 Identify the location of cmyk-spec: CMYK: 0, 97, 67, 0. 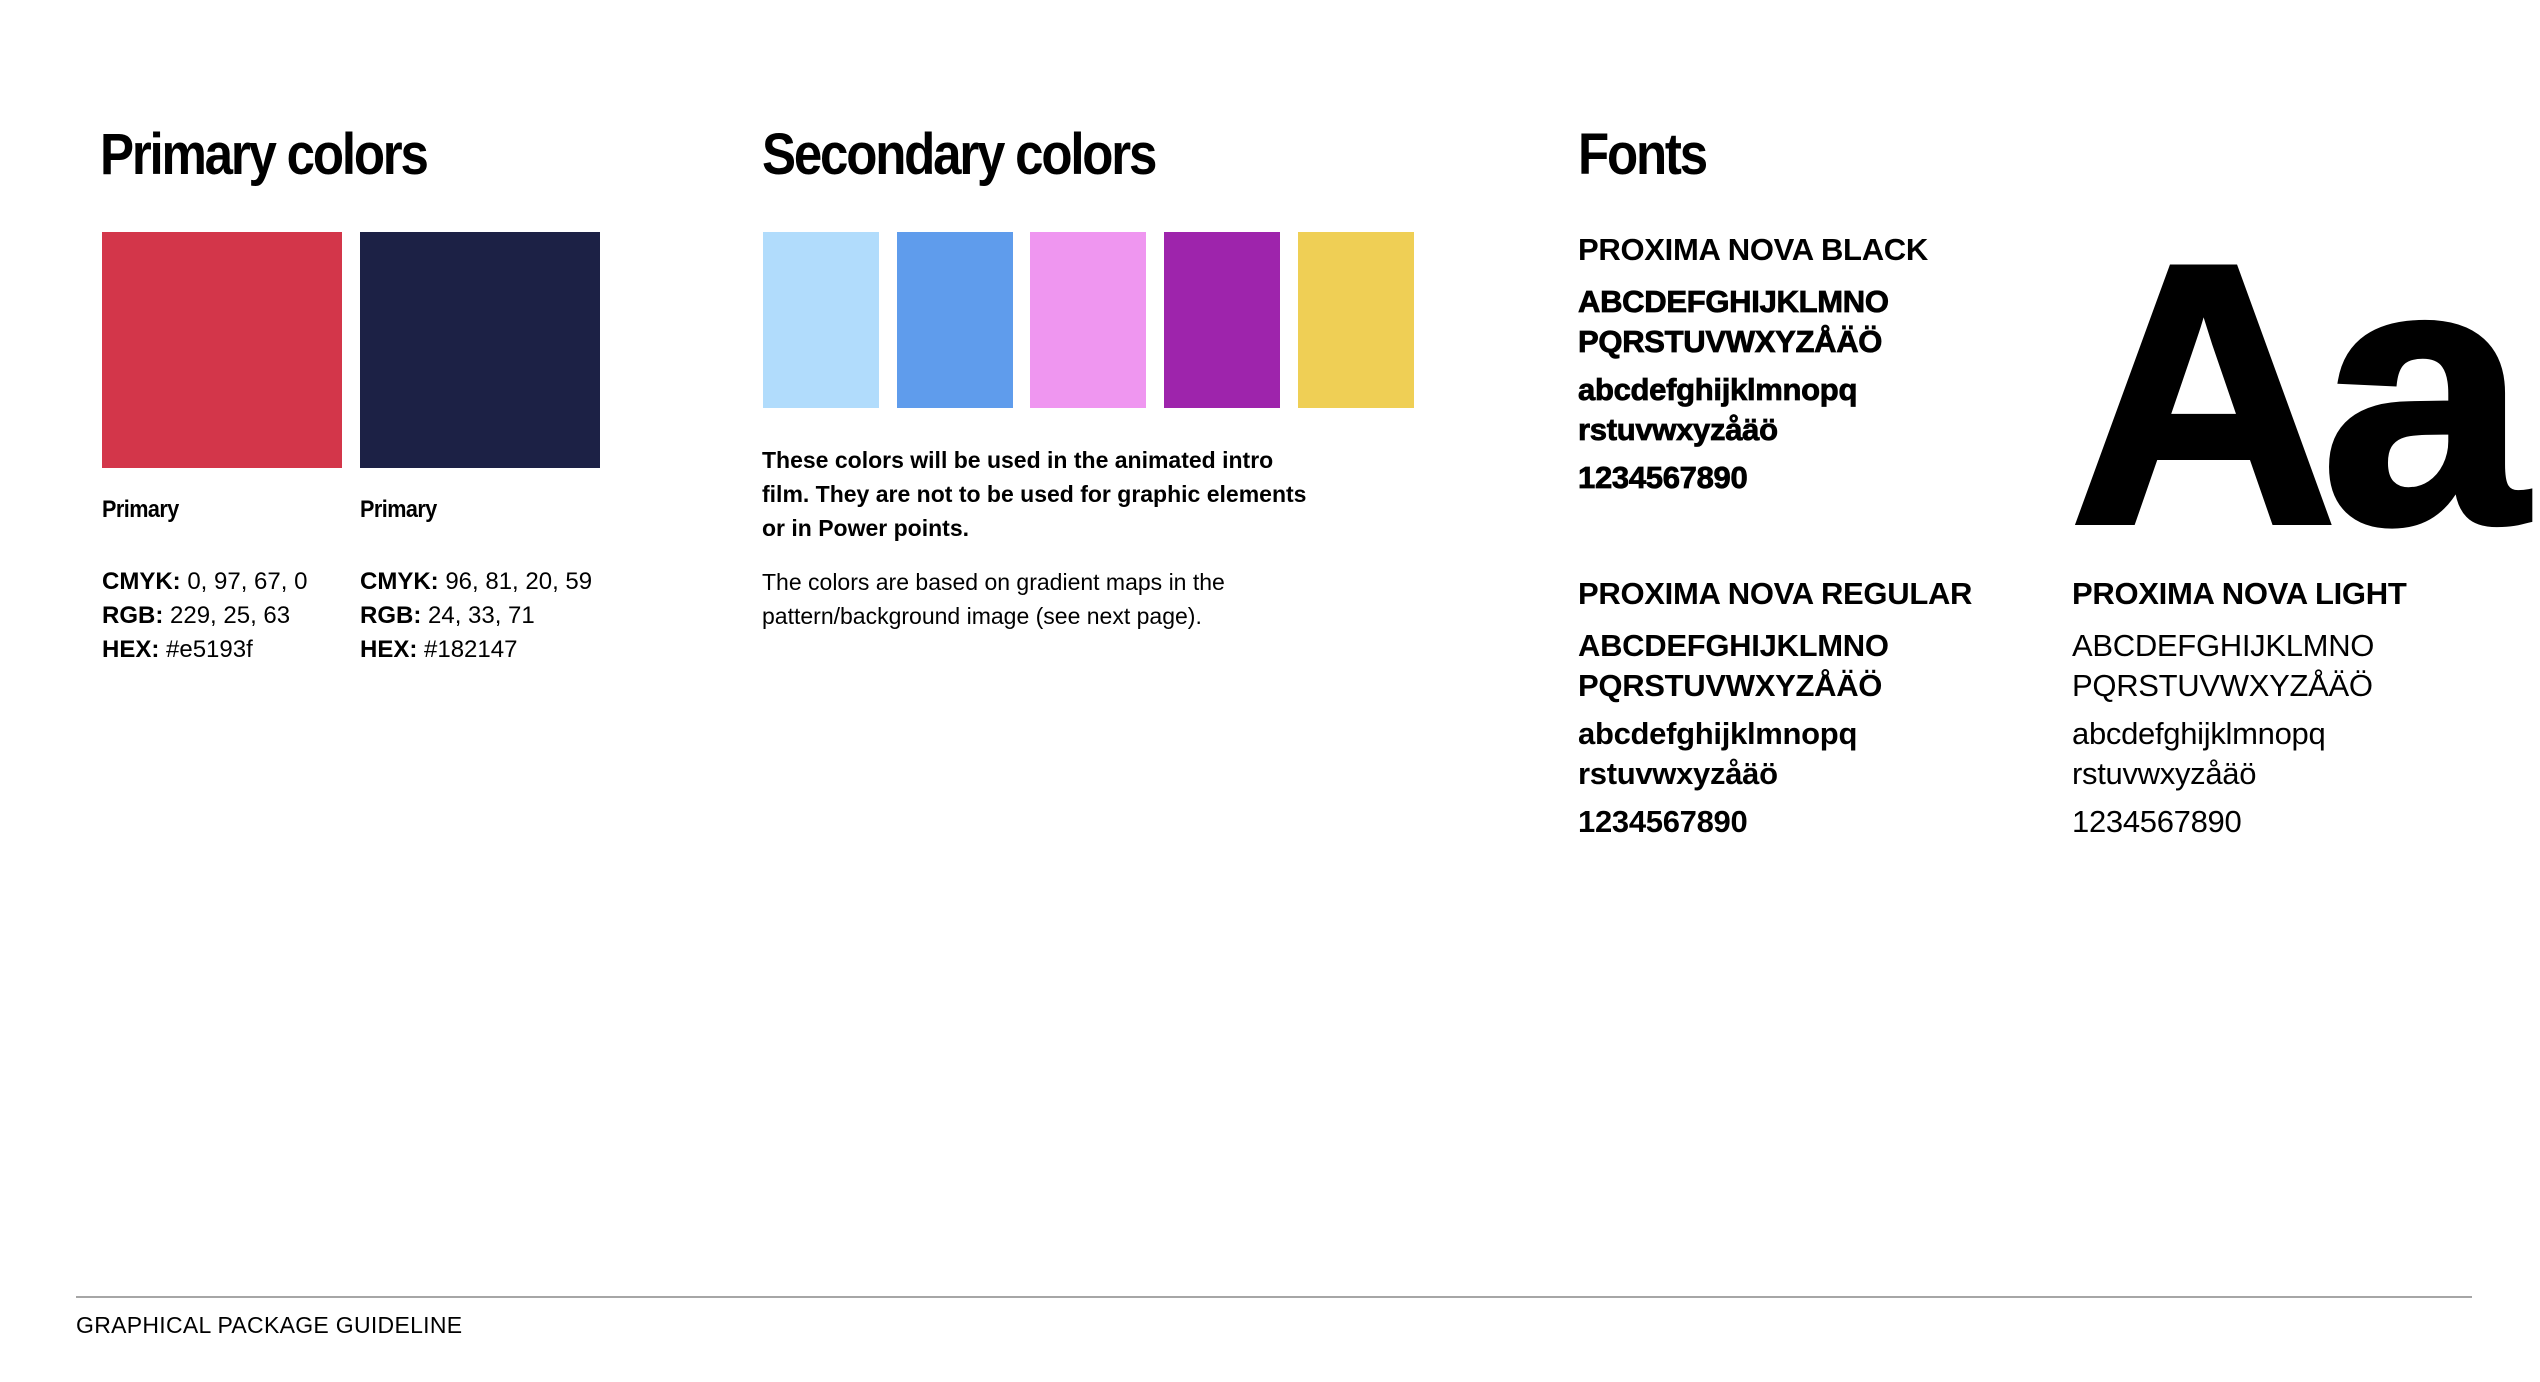
(205, 581).